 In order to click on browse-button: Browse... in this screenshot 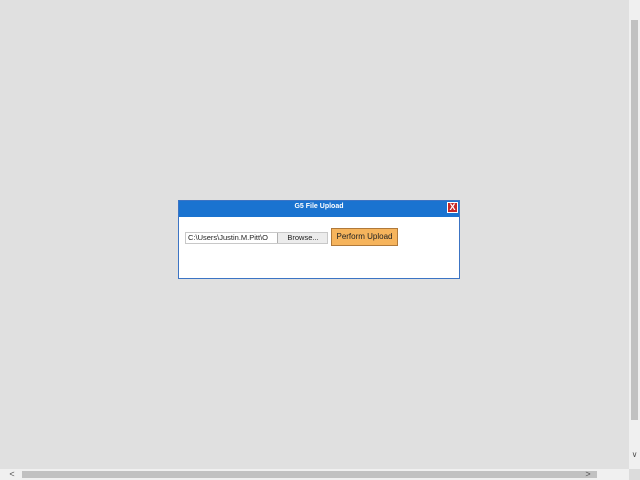, I will do `click(302, 238)`.